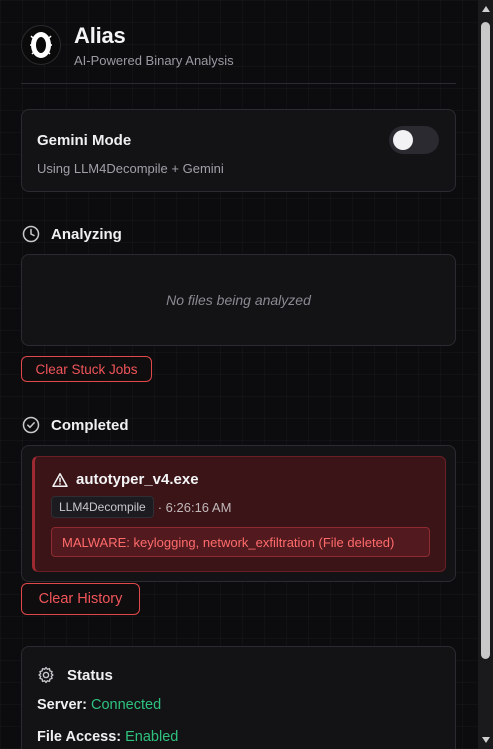 The image size is (493, 749). What do you see at coordinates (31, 425) in the screenshot?
I see `check-circle-icon` at bounding box center [31, 425].